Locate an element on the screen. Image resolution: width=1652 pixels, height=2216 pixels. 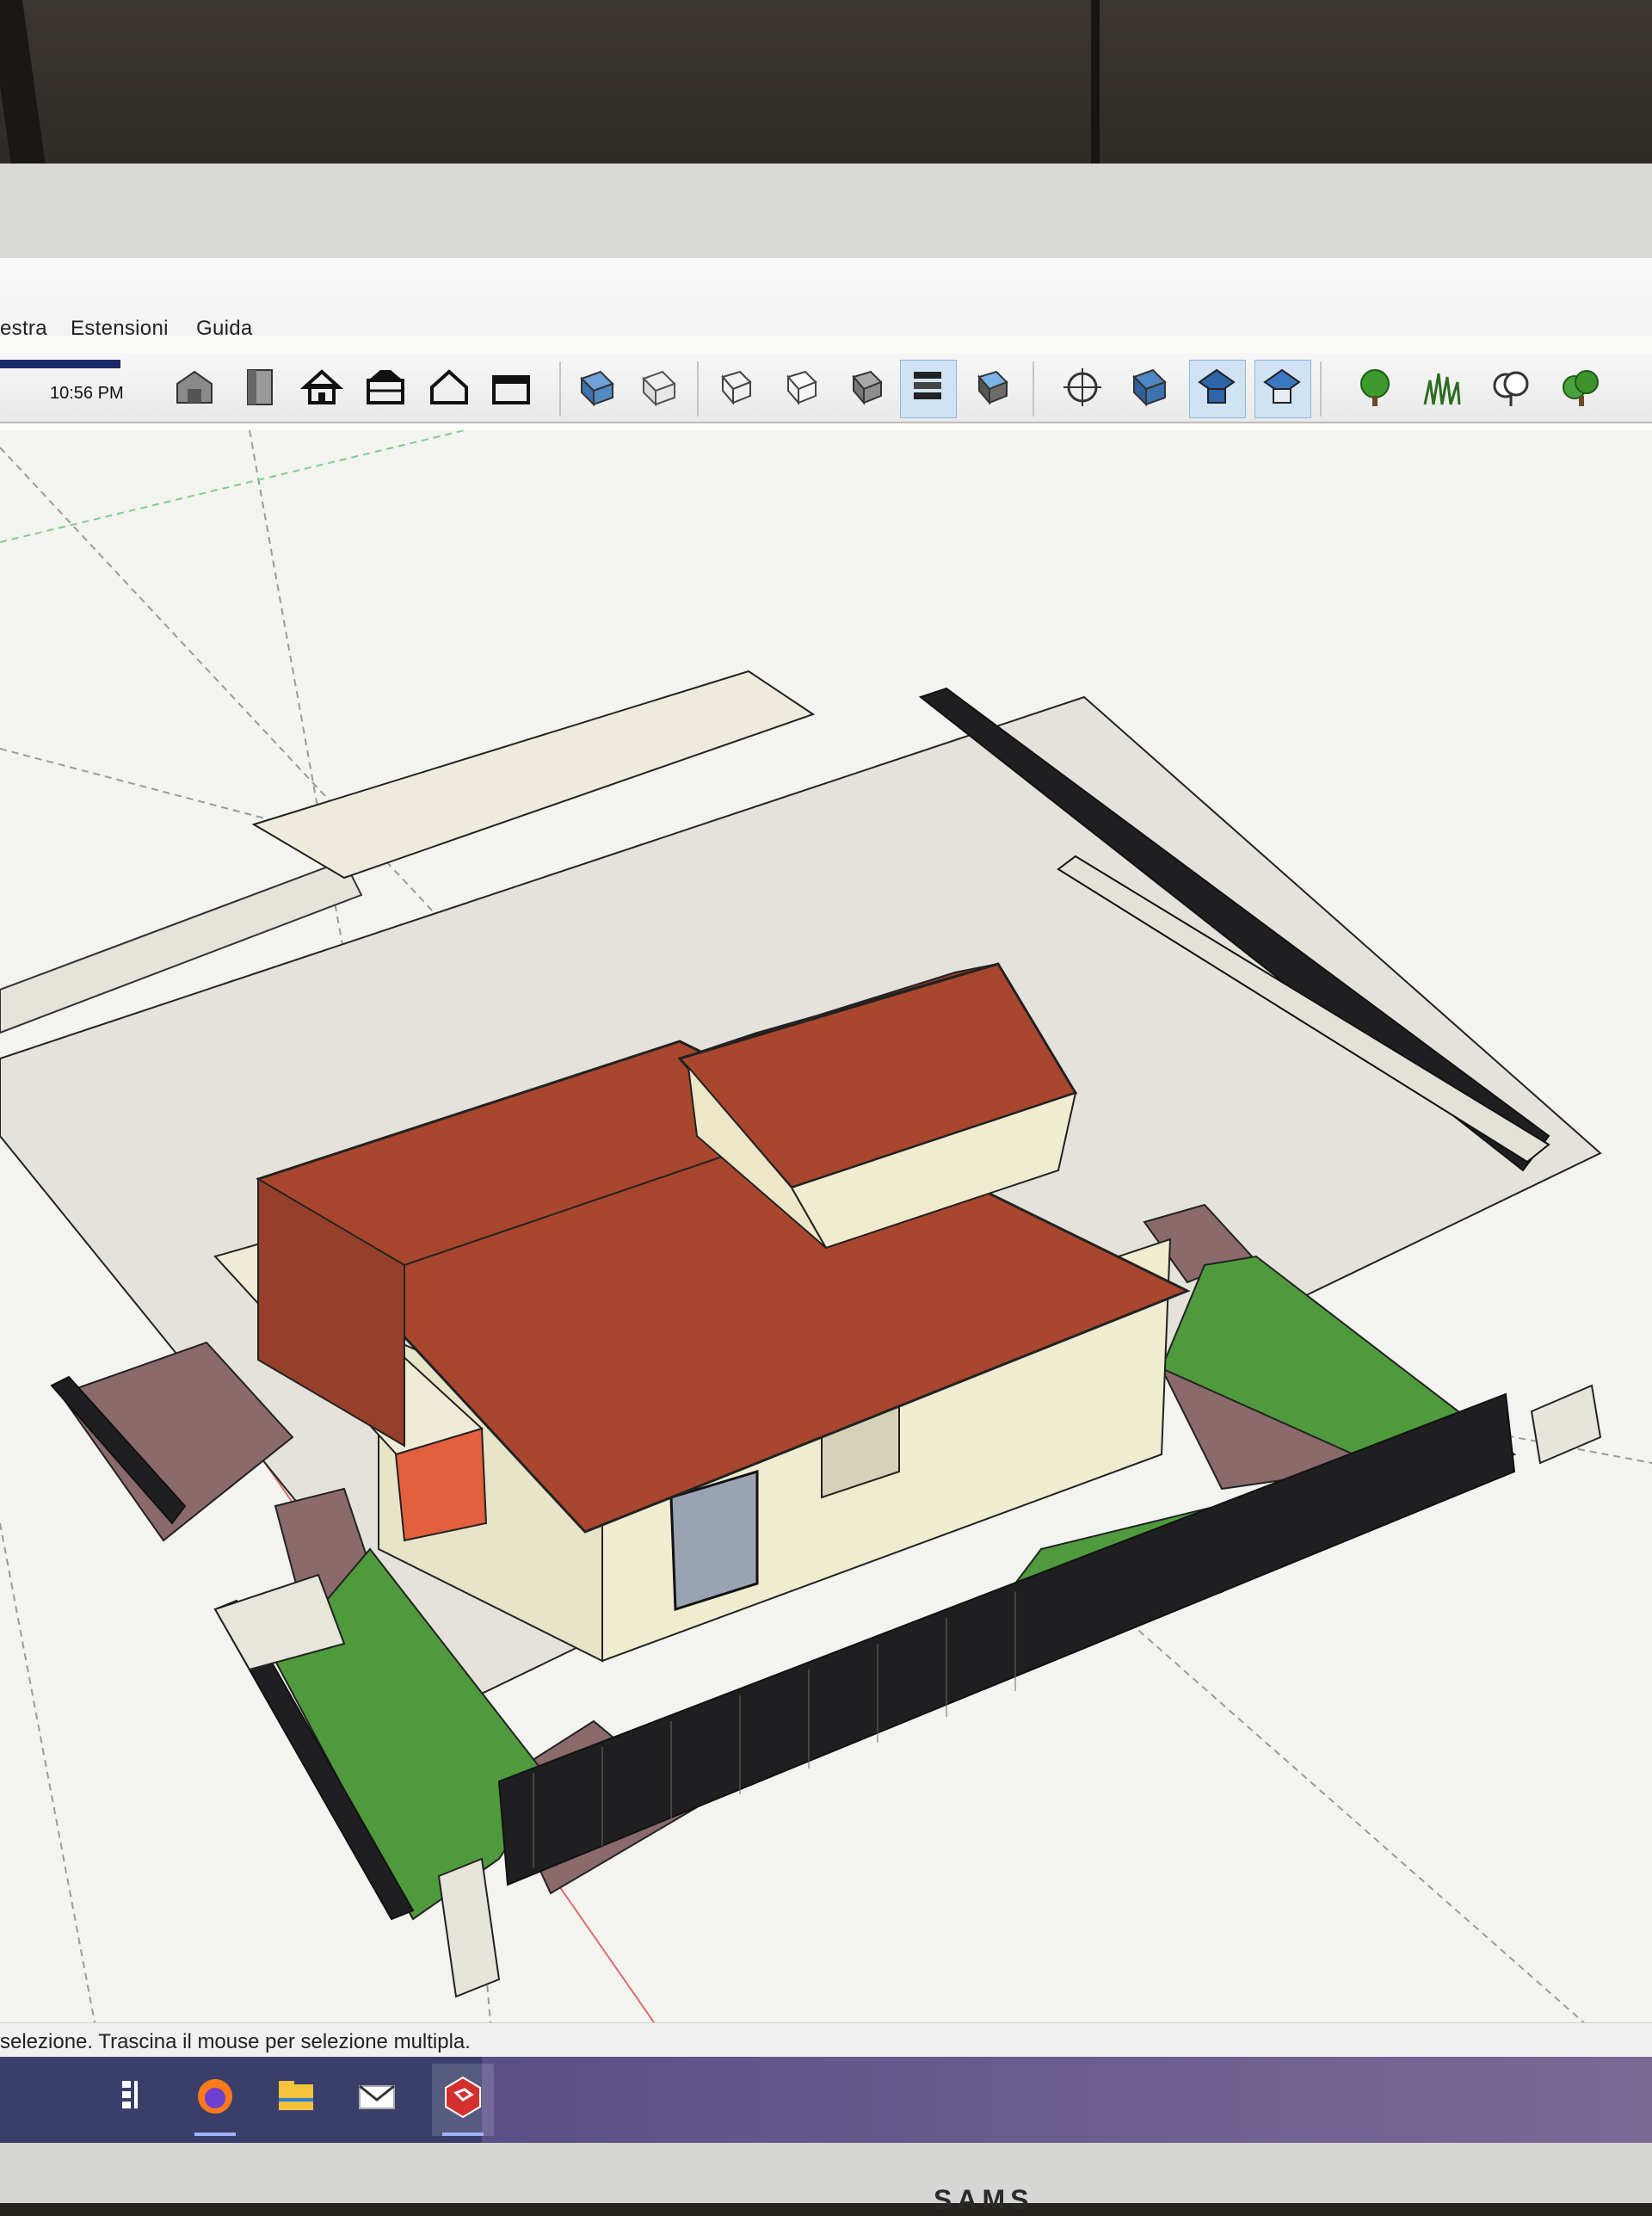
firefox-icon is located at coordinates (215, 2096).